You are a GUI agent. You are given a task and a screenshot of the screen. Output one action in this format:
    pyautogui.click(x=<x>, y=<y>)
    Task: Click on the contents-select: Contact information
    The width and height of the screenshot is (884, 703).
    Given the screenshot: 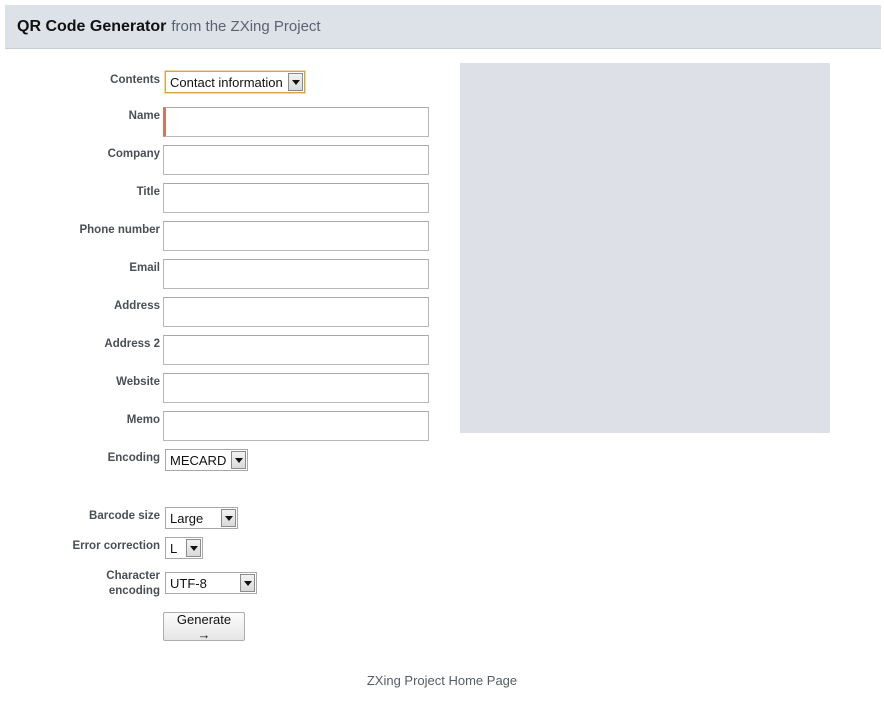 What is the action you would take?
    pyautogui.click(x=235, y=82)
    